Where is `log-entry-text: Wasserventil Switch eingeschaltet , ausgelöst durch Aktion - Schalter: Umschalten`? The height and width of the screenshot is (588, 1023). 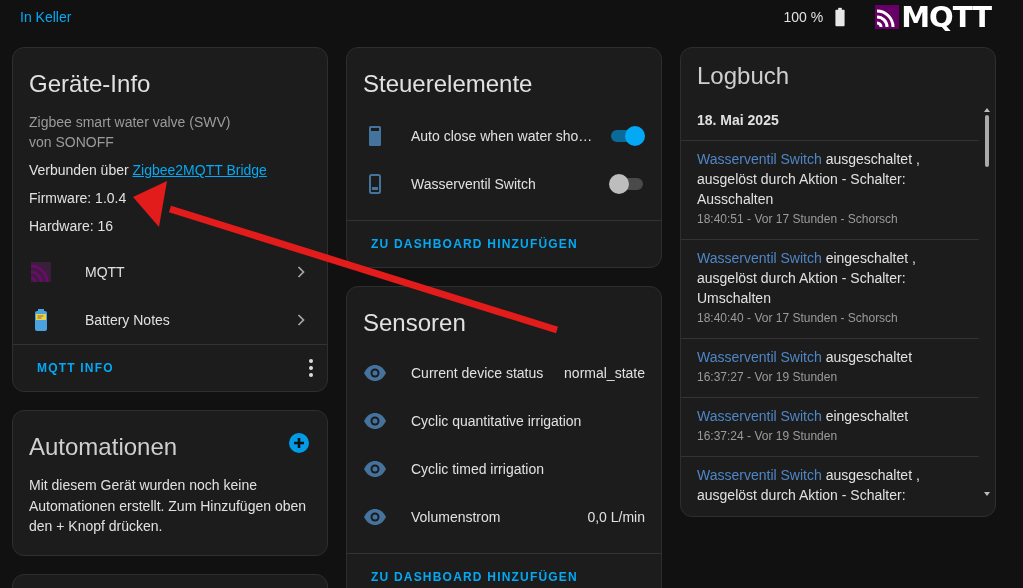 log-entry-text: Wasserventil Switch eingeschaltet , ausgelöst durch Aktion - Schalter: Umschalten is located at coordinates (807, 278).